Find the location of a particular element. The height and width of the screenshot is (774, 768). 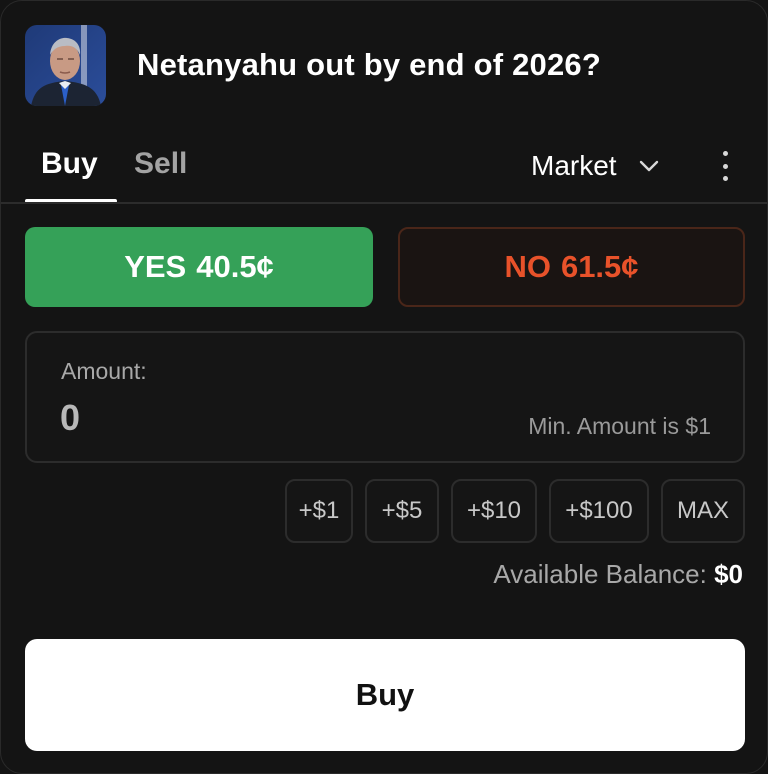

yes-outcome-button: YES 40.5¢ is located at coordinates (199, 267).